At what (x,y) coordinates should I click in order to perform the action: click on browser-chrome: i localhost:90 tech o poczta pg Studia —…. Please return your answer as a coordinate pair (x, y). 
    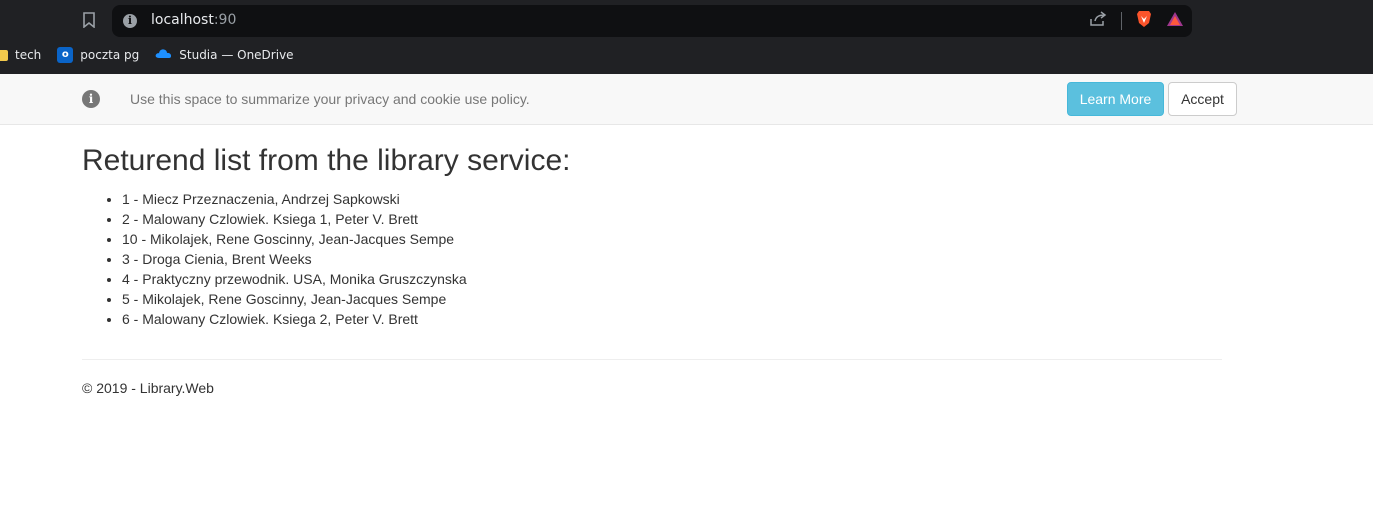
    Looking at the image, I should click on (686, 37).